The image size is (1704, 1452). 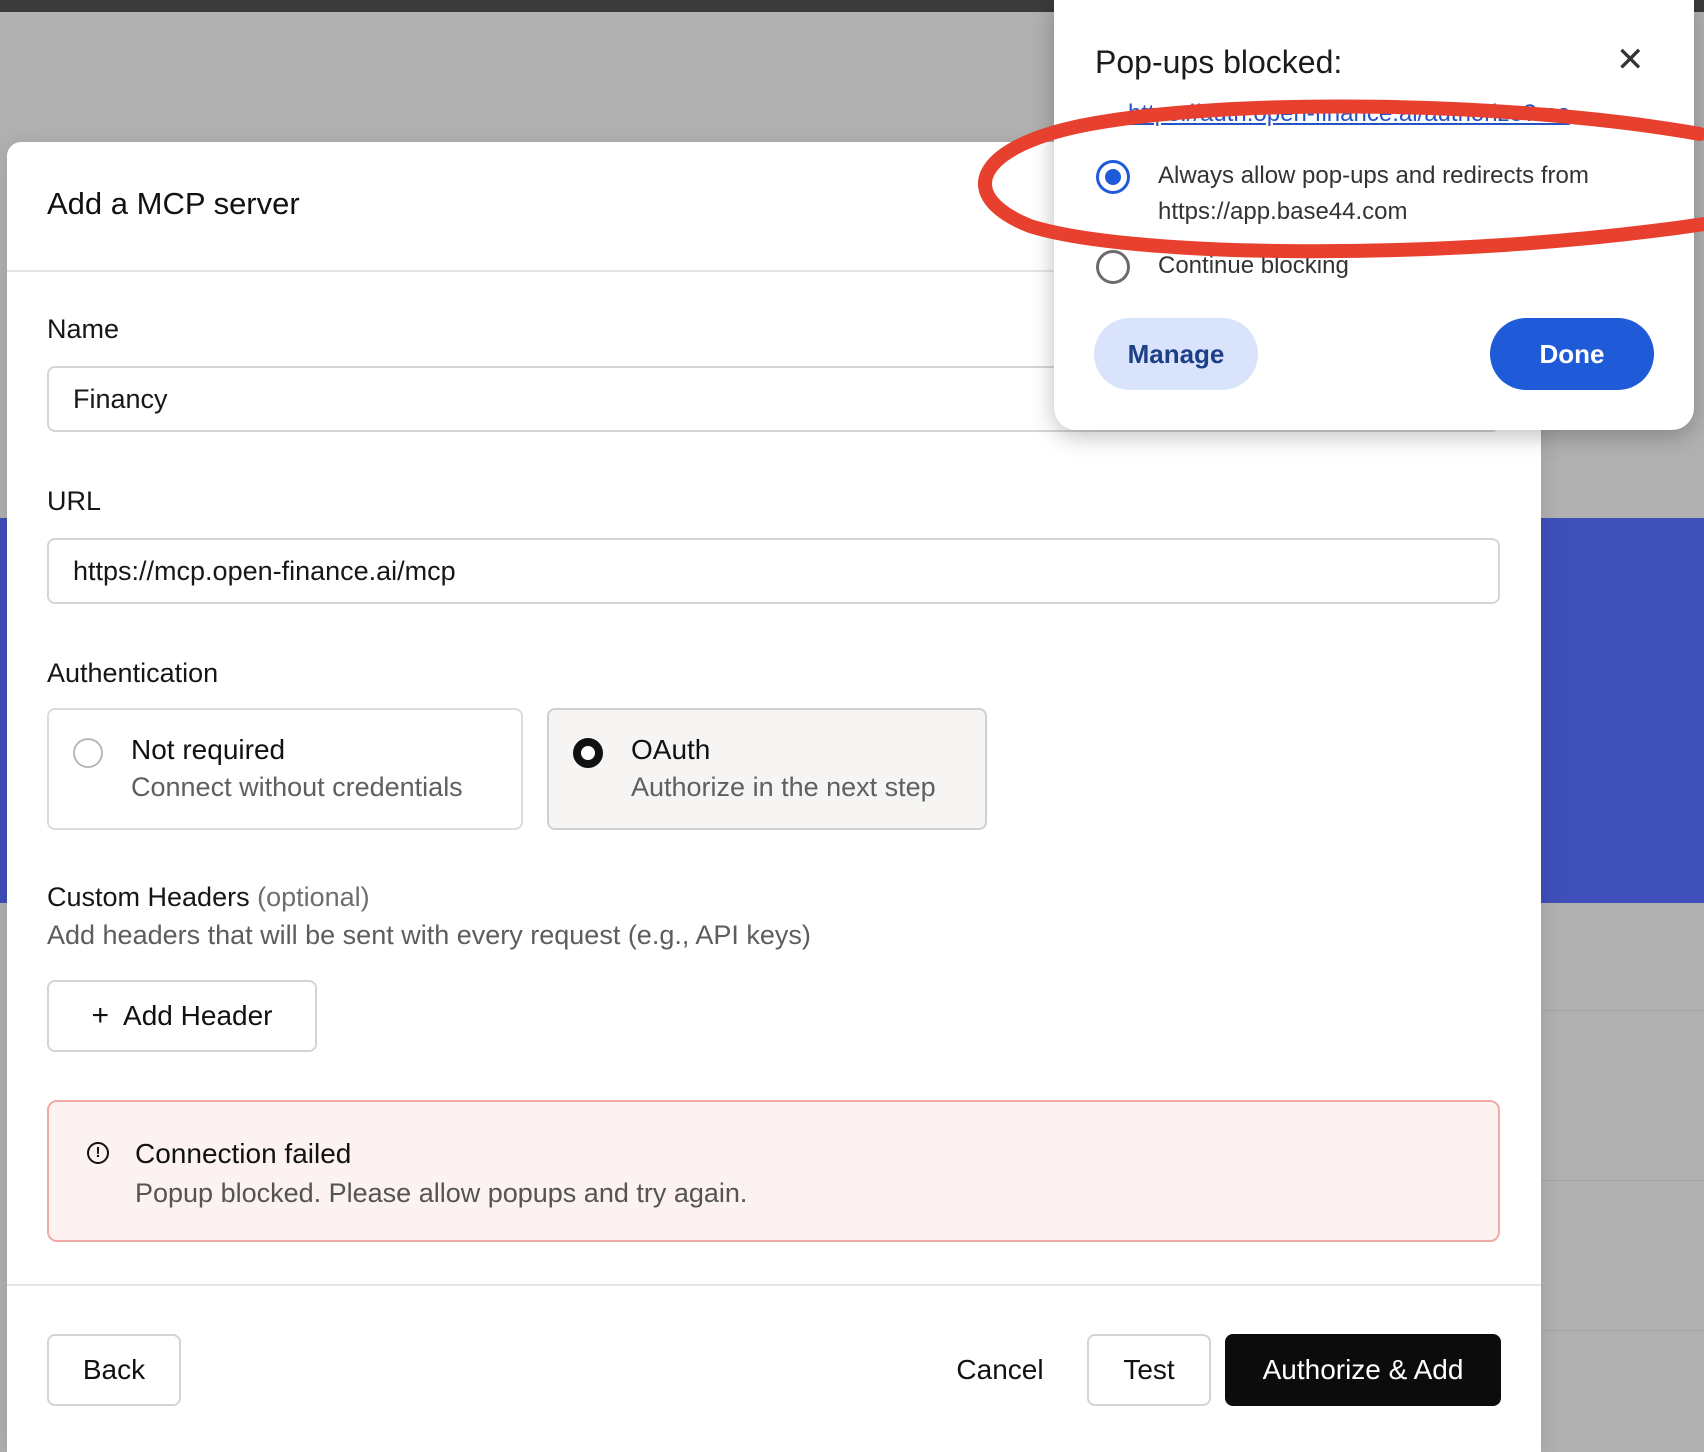 I want to click on name-input-value: Financy, so click(x=120, y=398).